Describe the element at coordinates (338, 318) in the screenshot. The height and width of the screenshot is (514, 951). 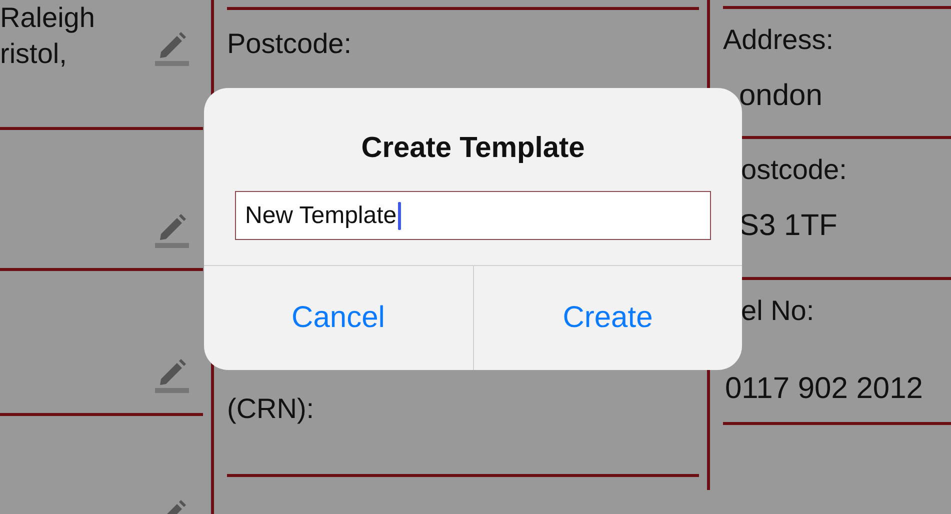
I see `cancel-button: Cancel` at that location.